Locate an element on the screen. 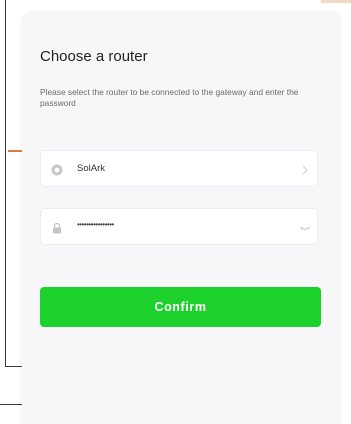 Image resolution: width=351 pixels, height=424 pixels. router-select-field: SolArk is located at coordinates (179, 168).